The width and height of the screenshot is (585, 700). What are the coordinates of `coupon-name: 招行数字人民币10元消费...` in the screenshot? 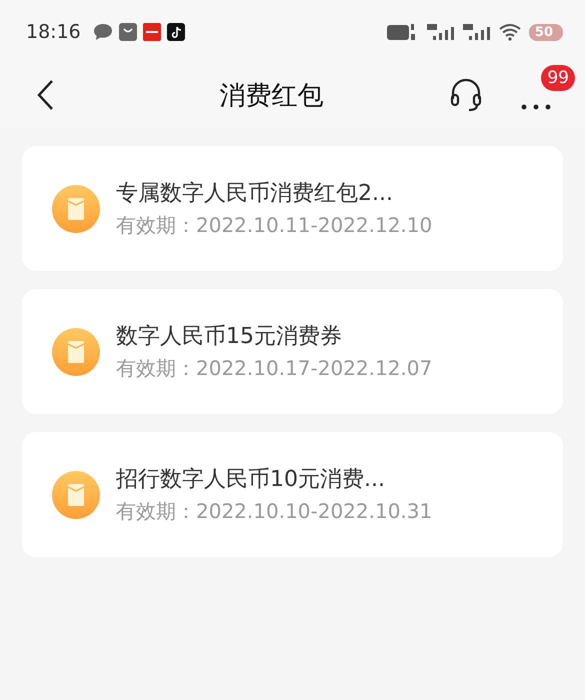 It's located at (251, 480).